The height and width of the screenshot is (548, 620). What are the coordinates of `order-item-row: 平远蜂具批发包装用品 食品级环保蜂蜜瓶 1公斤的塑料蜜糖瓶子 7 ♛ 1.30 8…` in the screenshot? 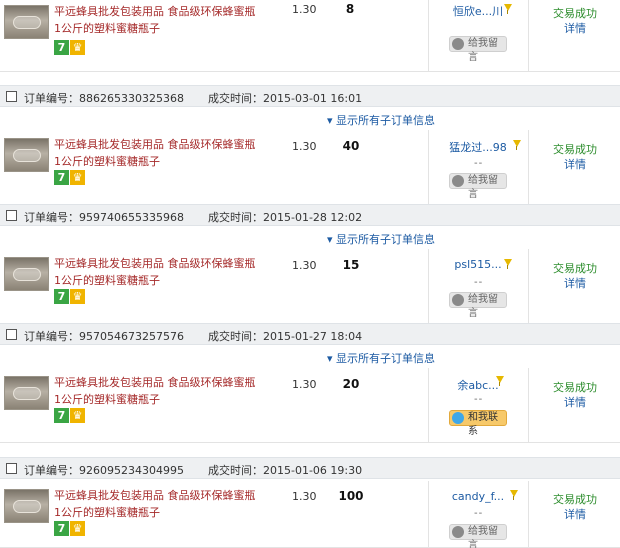 It's located at (310, 36).